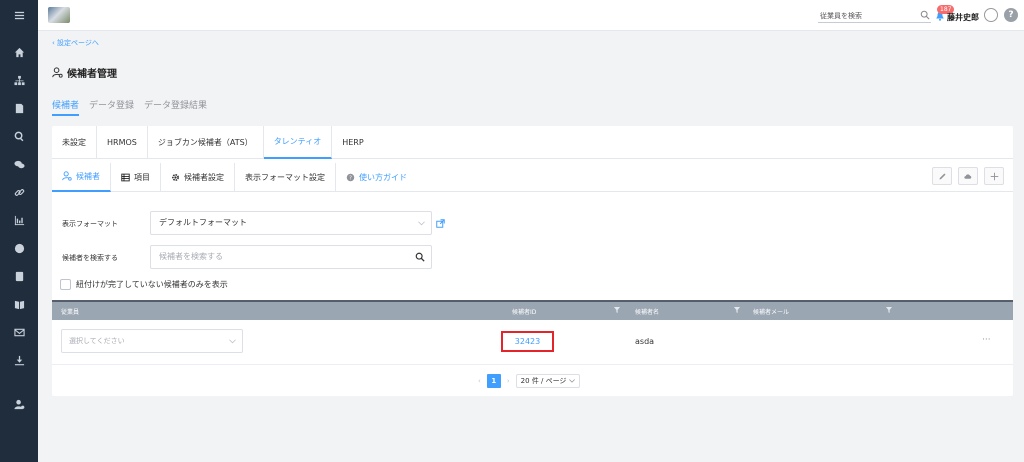 This screenshot has height=462, width=1024. I want to click on column-candidate-id: 候補者ID, so click(524, 312).